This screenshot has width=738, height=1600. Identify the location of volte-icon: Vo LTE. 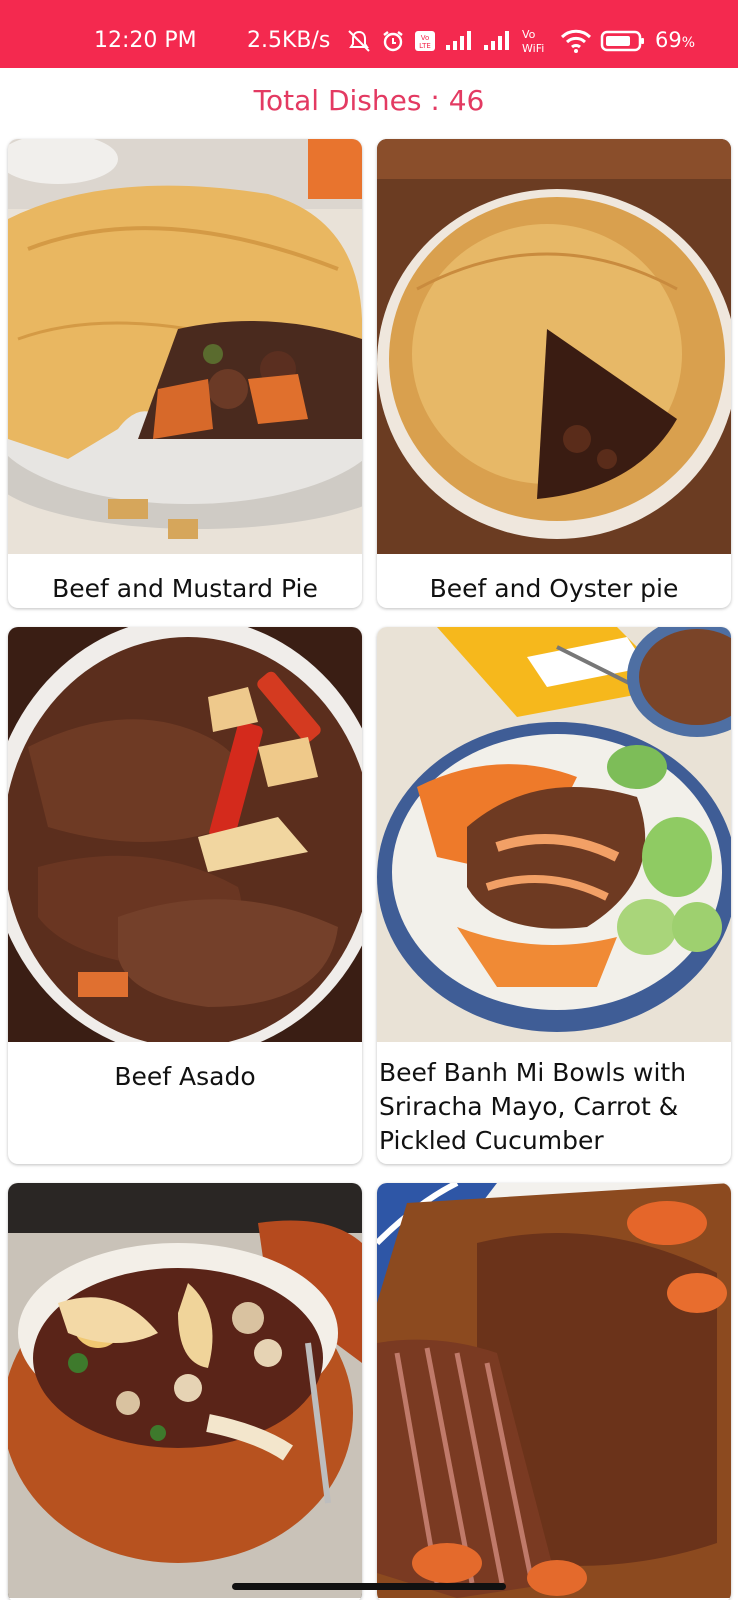
(425, 43).